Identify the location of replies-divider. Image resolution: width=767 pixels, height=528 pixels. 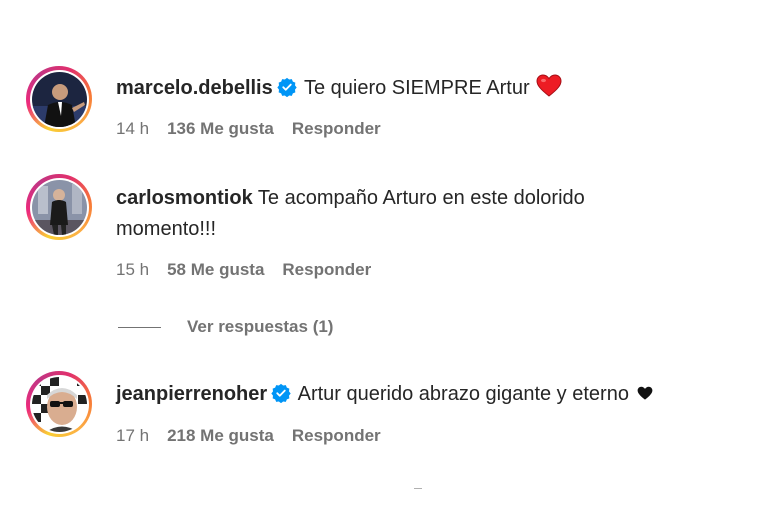
(139, 327).